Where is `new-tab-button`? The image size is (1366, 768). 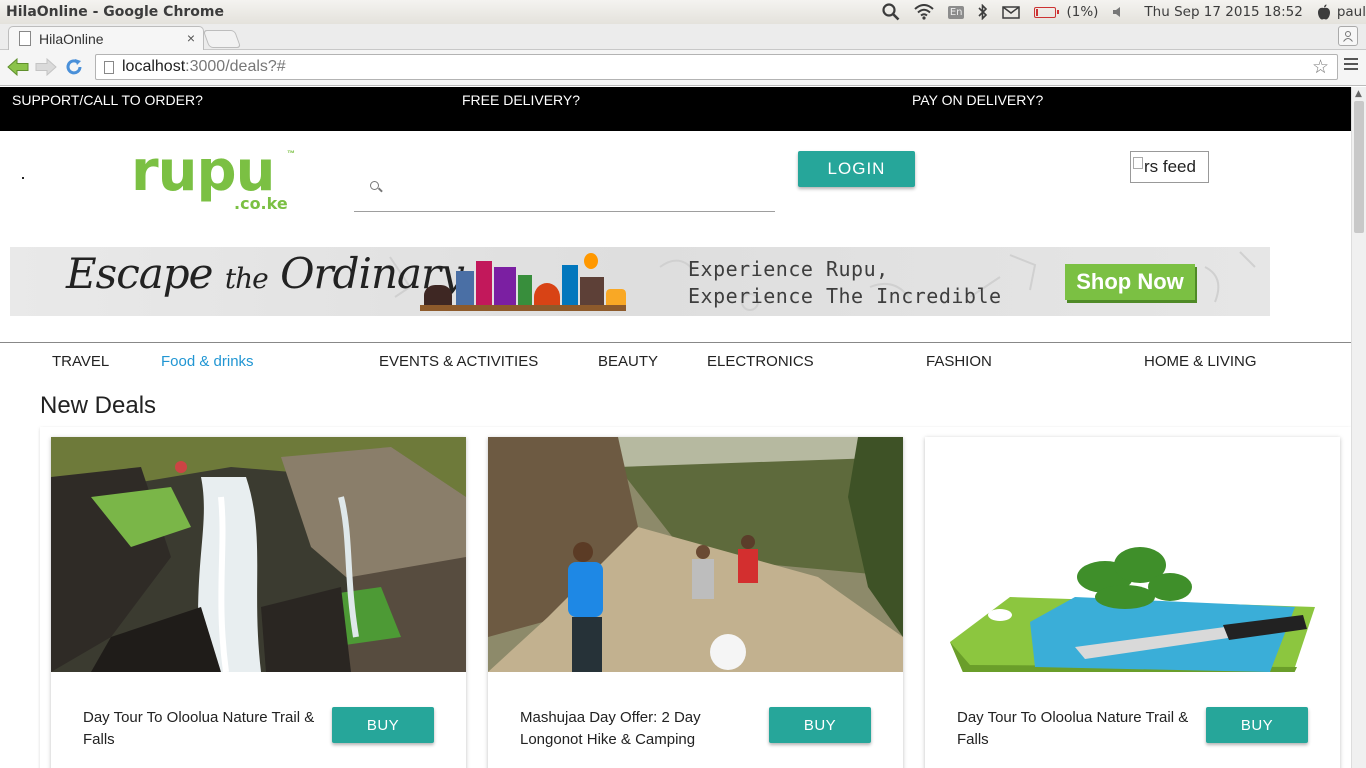
new-tab-button is located at coordinates (222, 39).